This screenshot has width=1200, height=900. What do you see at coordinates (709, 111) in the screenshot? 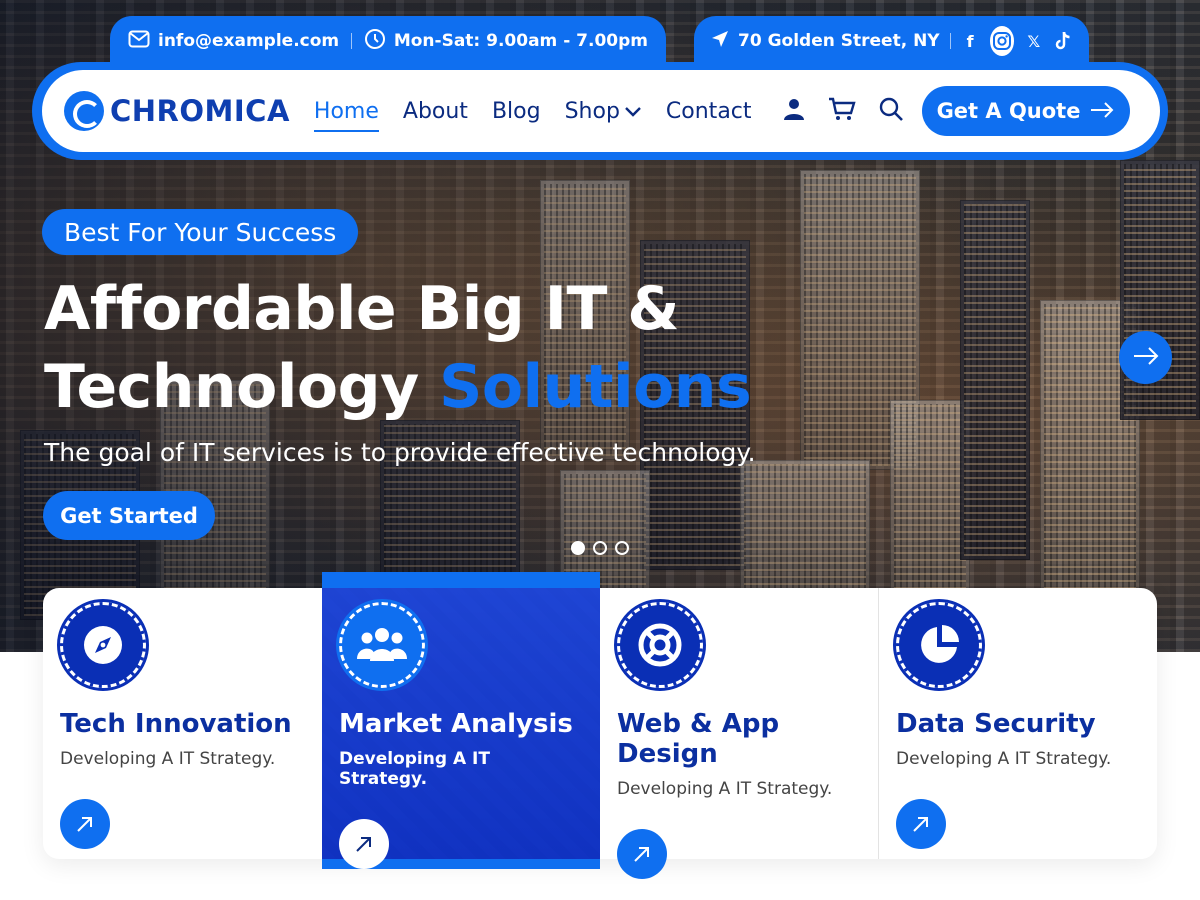
I see `nav-item-contact: Contact` at bounding box center [709, 111].